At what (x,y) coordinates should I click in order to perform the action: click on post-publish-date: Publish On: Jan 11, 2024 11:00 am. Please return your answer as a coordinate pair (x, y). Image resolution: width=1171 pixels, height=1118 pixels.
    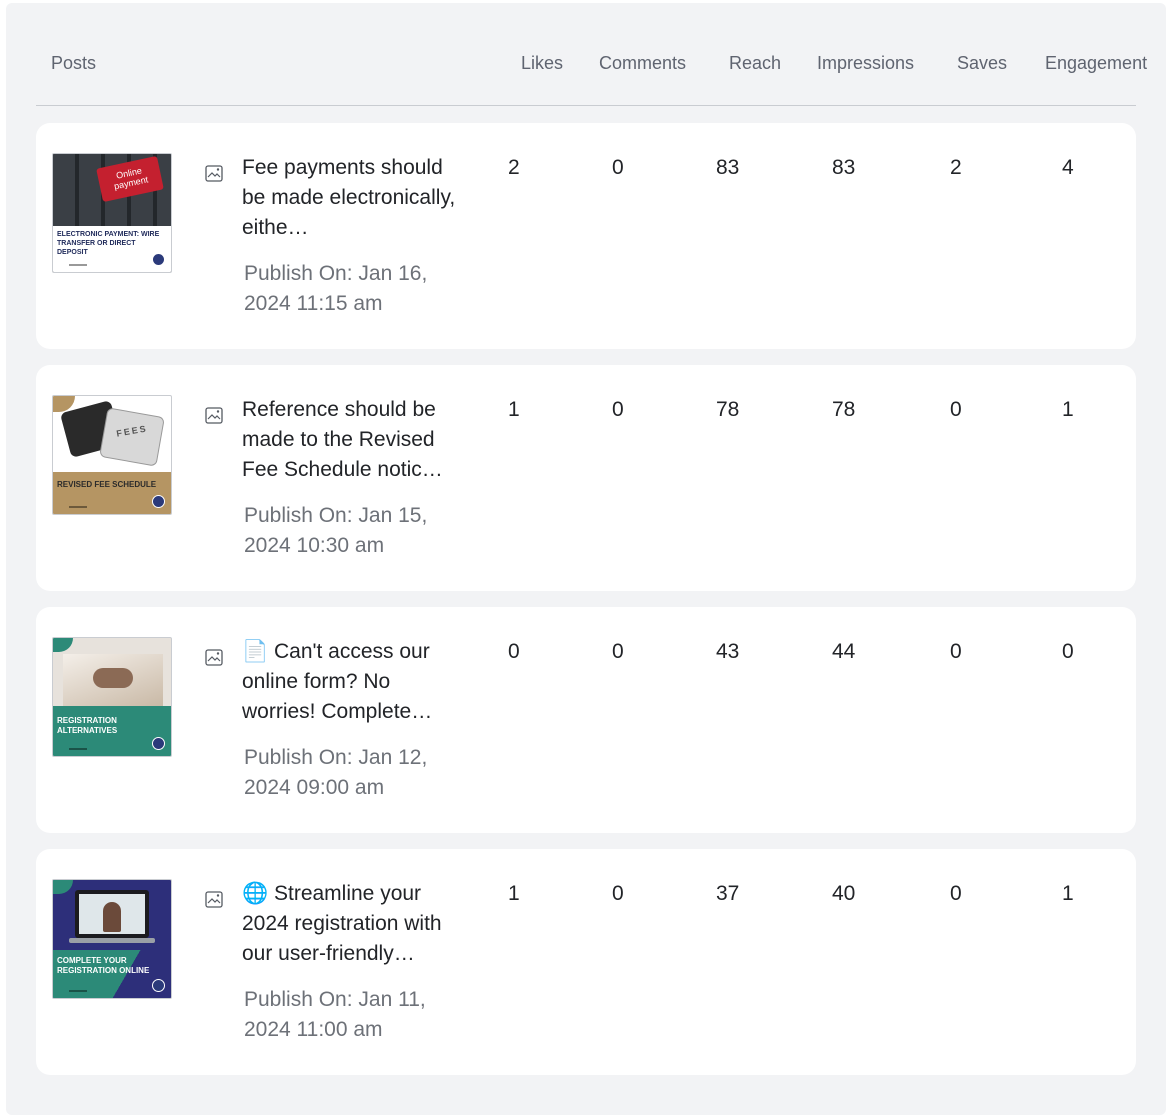
    Looking at the image, I should click on (335, 1014).